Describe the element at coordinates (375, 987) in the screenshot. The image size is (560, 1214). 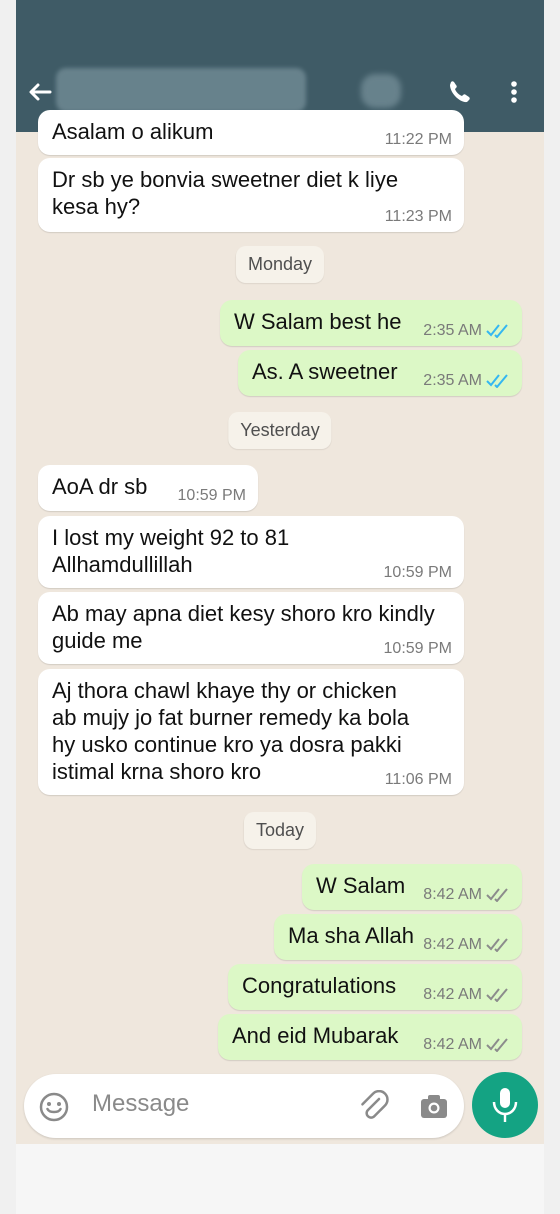
I see `message-bubble-outgoing: Congratulations 8:42 AM` at that location.